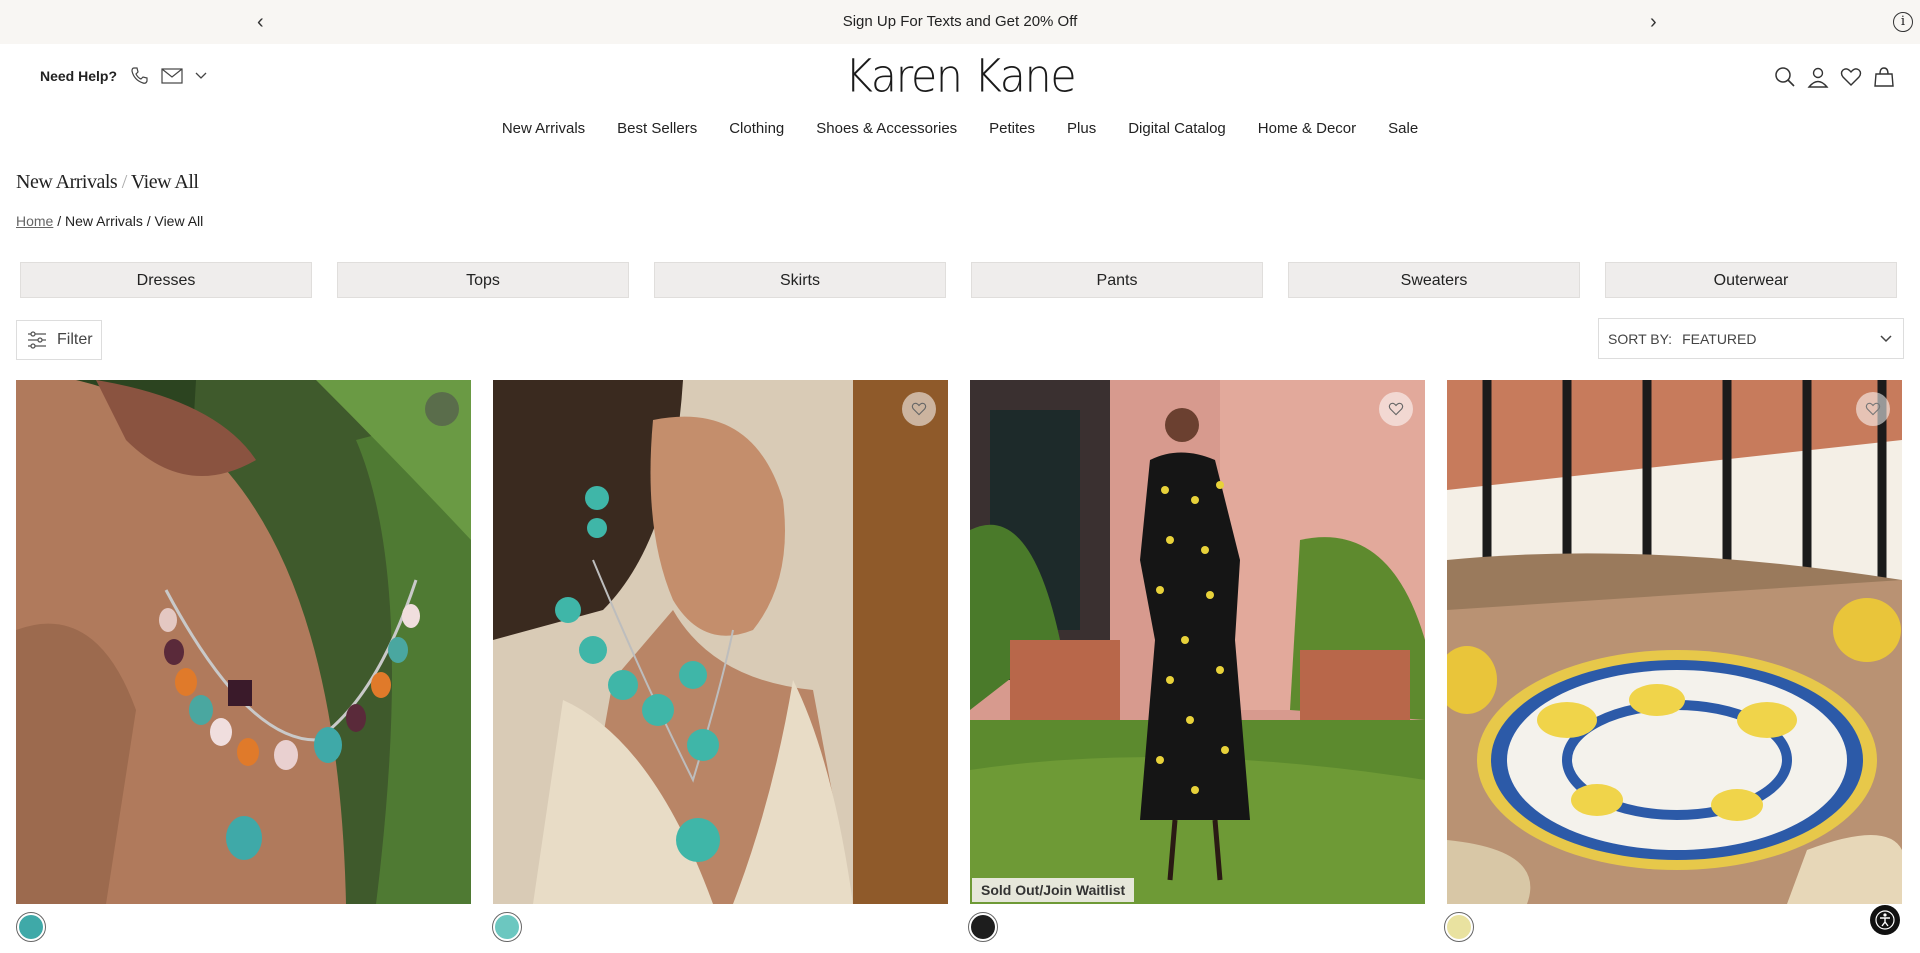 The image size is (1920, 953). Describe the element at coordinates (1884, 77) in the screenshot. I see `bag-icon` at that location.